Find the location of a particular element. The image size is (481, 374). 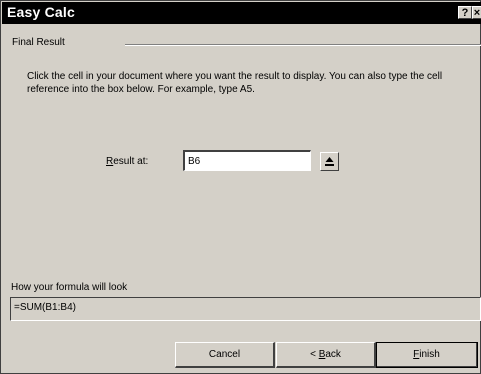

collapse-dialog-button is located at coordinates (329, 161).